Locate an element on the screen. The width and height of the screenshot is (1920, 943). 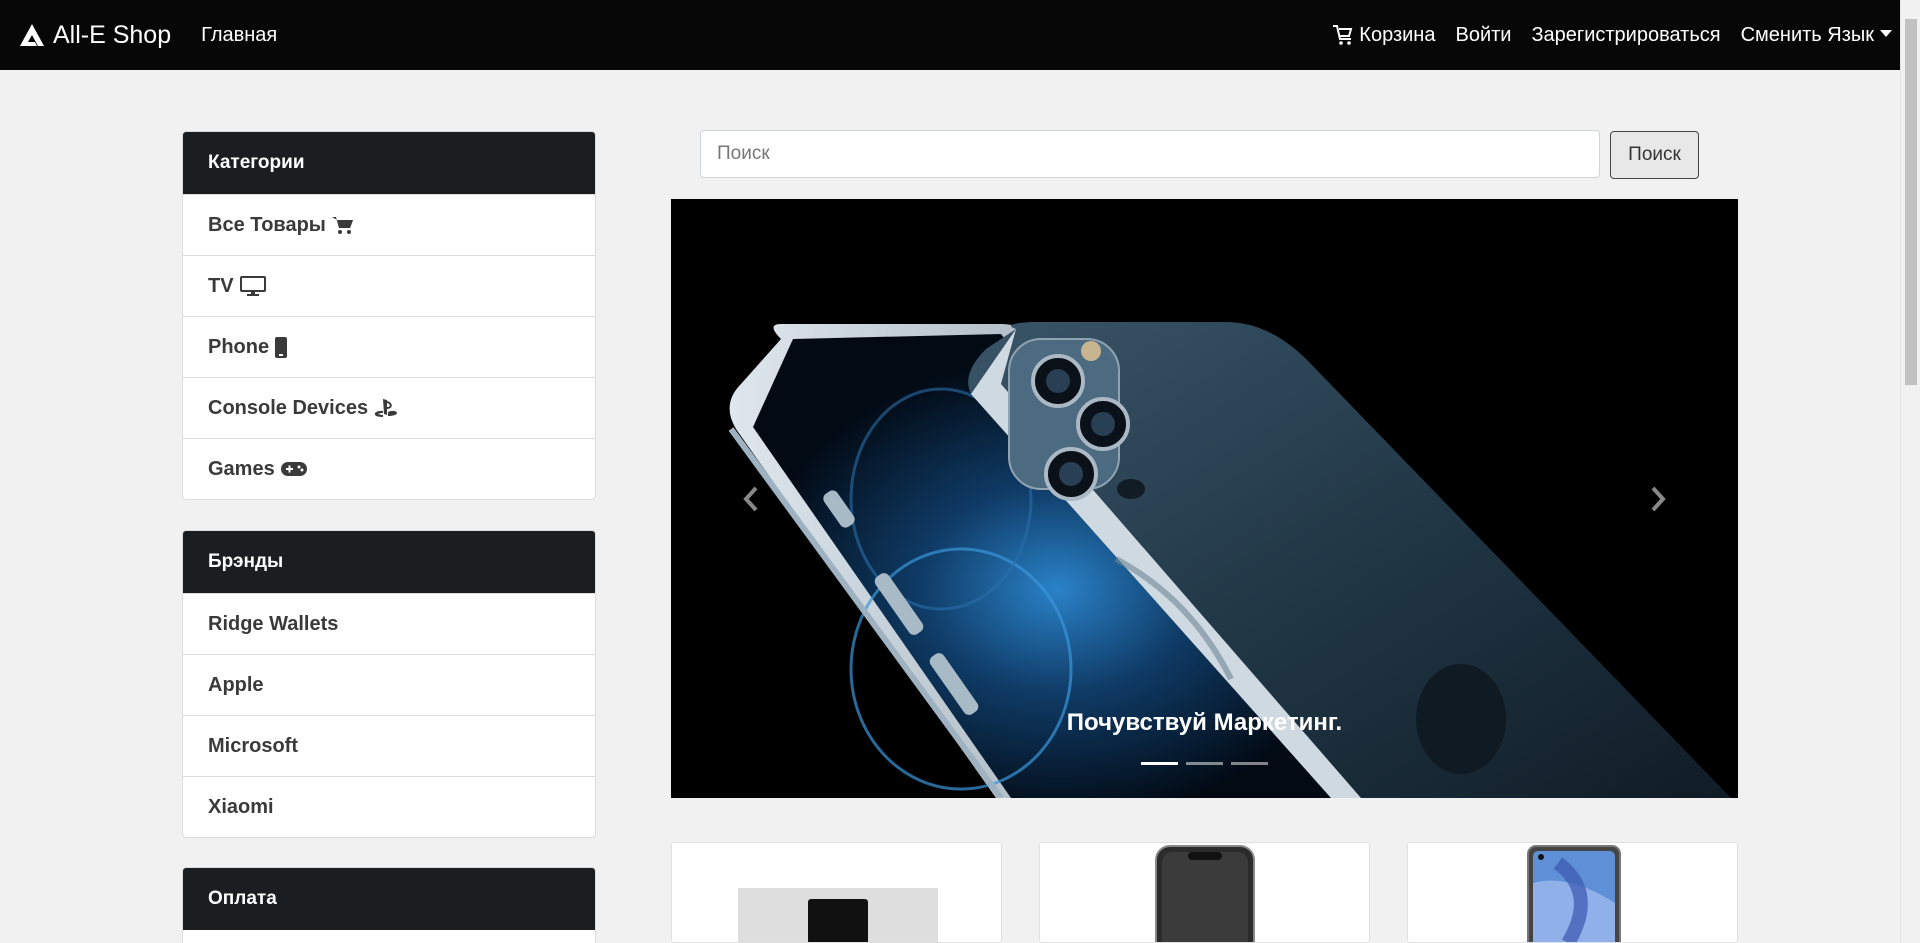
page-scrollbar is located at coordinates (1910, 471).